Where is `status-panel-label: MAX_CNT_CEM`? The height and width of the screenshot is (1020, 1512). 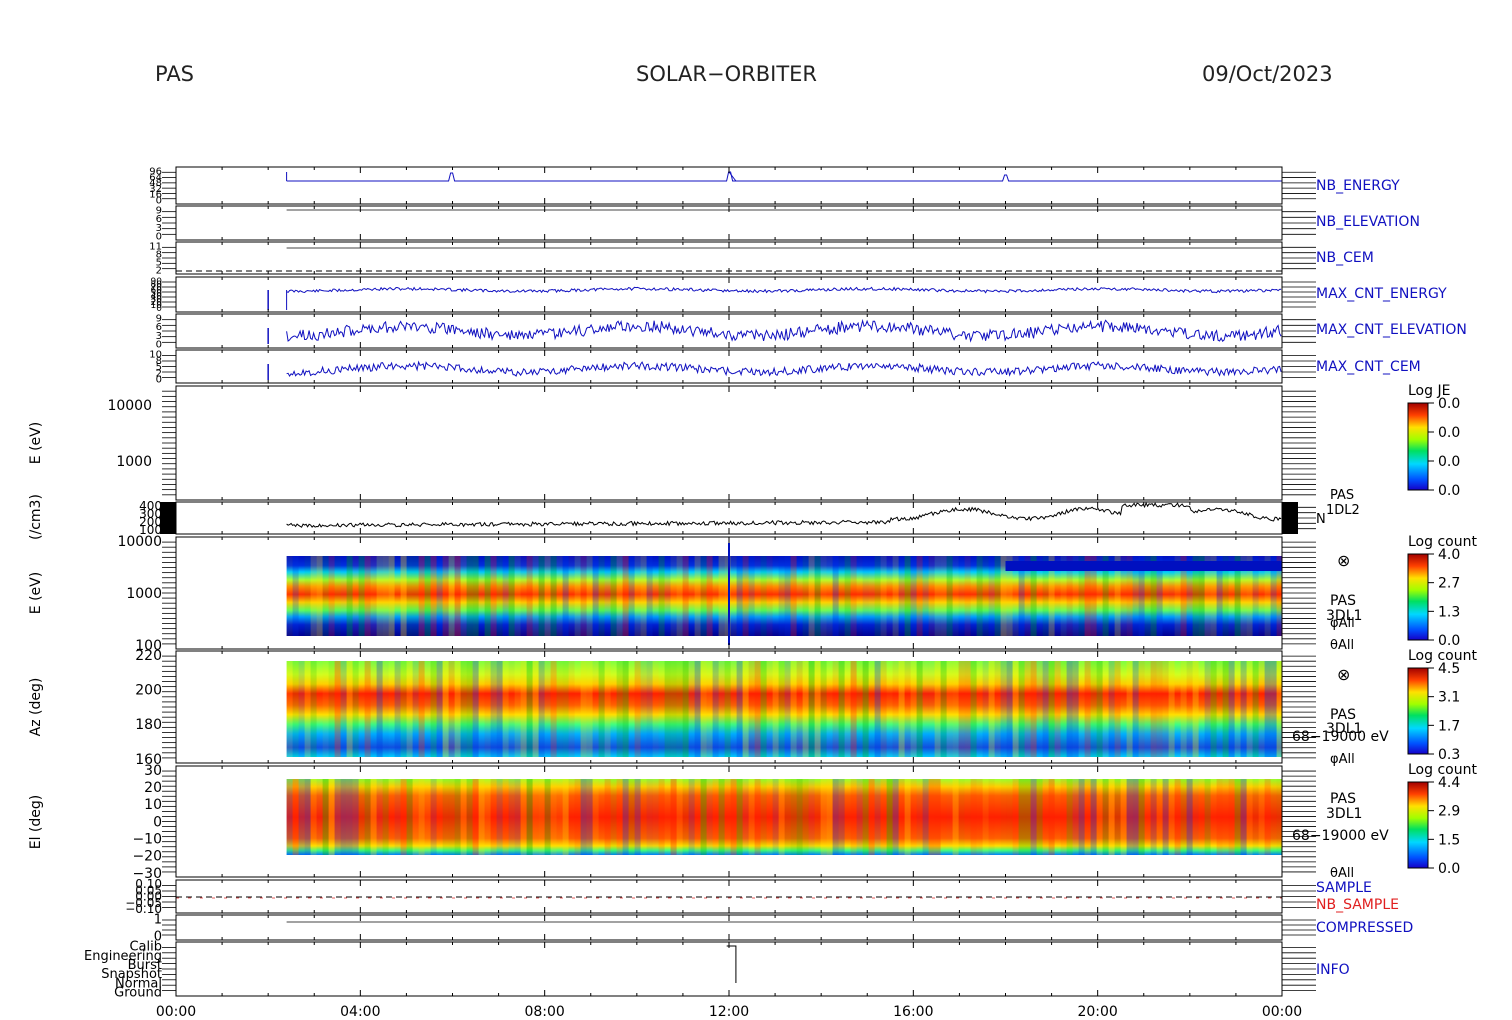
status-panel-label: MAX_CNT_CEM is located at coordinates (1368, 367).